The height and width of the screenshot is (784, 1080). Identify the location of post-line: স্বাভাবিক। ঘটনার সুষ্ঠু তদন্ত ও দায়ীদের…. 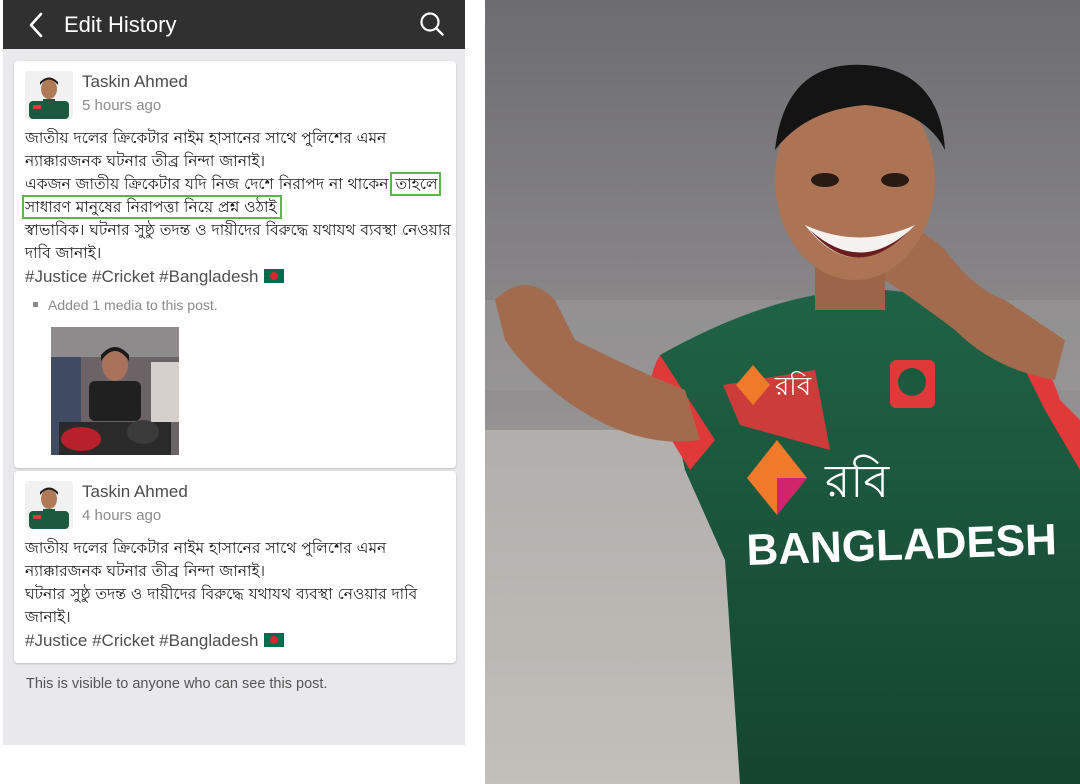
(238, 241).